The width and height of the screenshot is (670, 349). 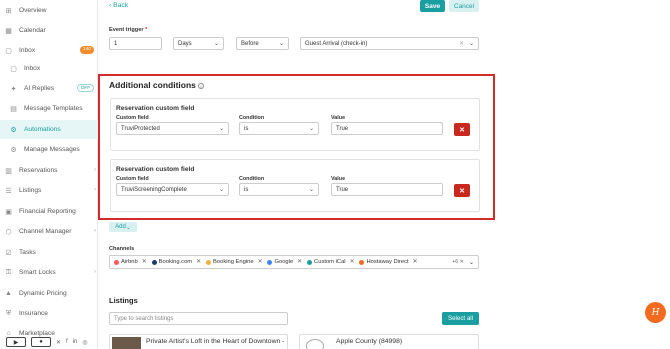 What do you see at coordinates (126, 343) in the screenshot?
I see `listing-thumbnail` at bounding box center [126, 343].